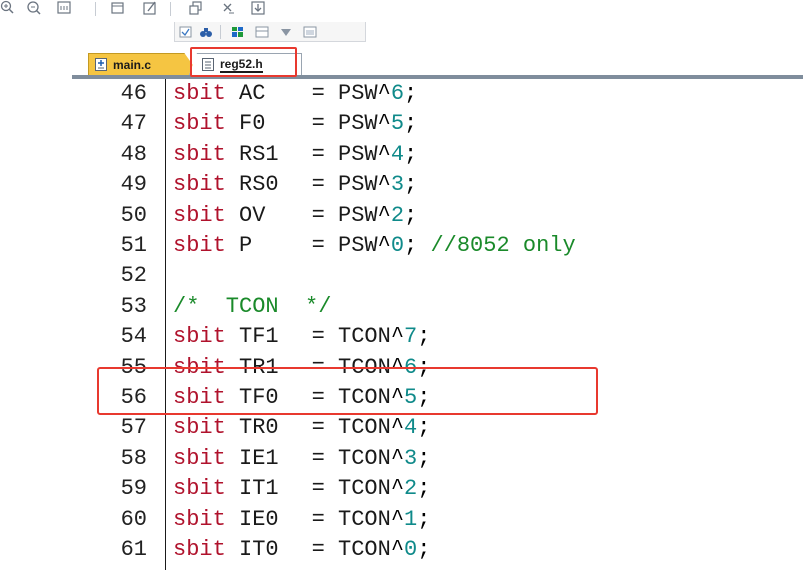  I want to click on window-icon, so click(310, 31).